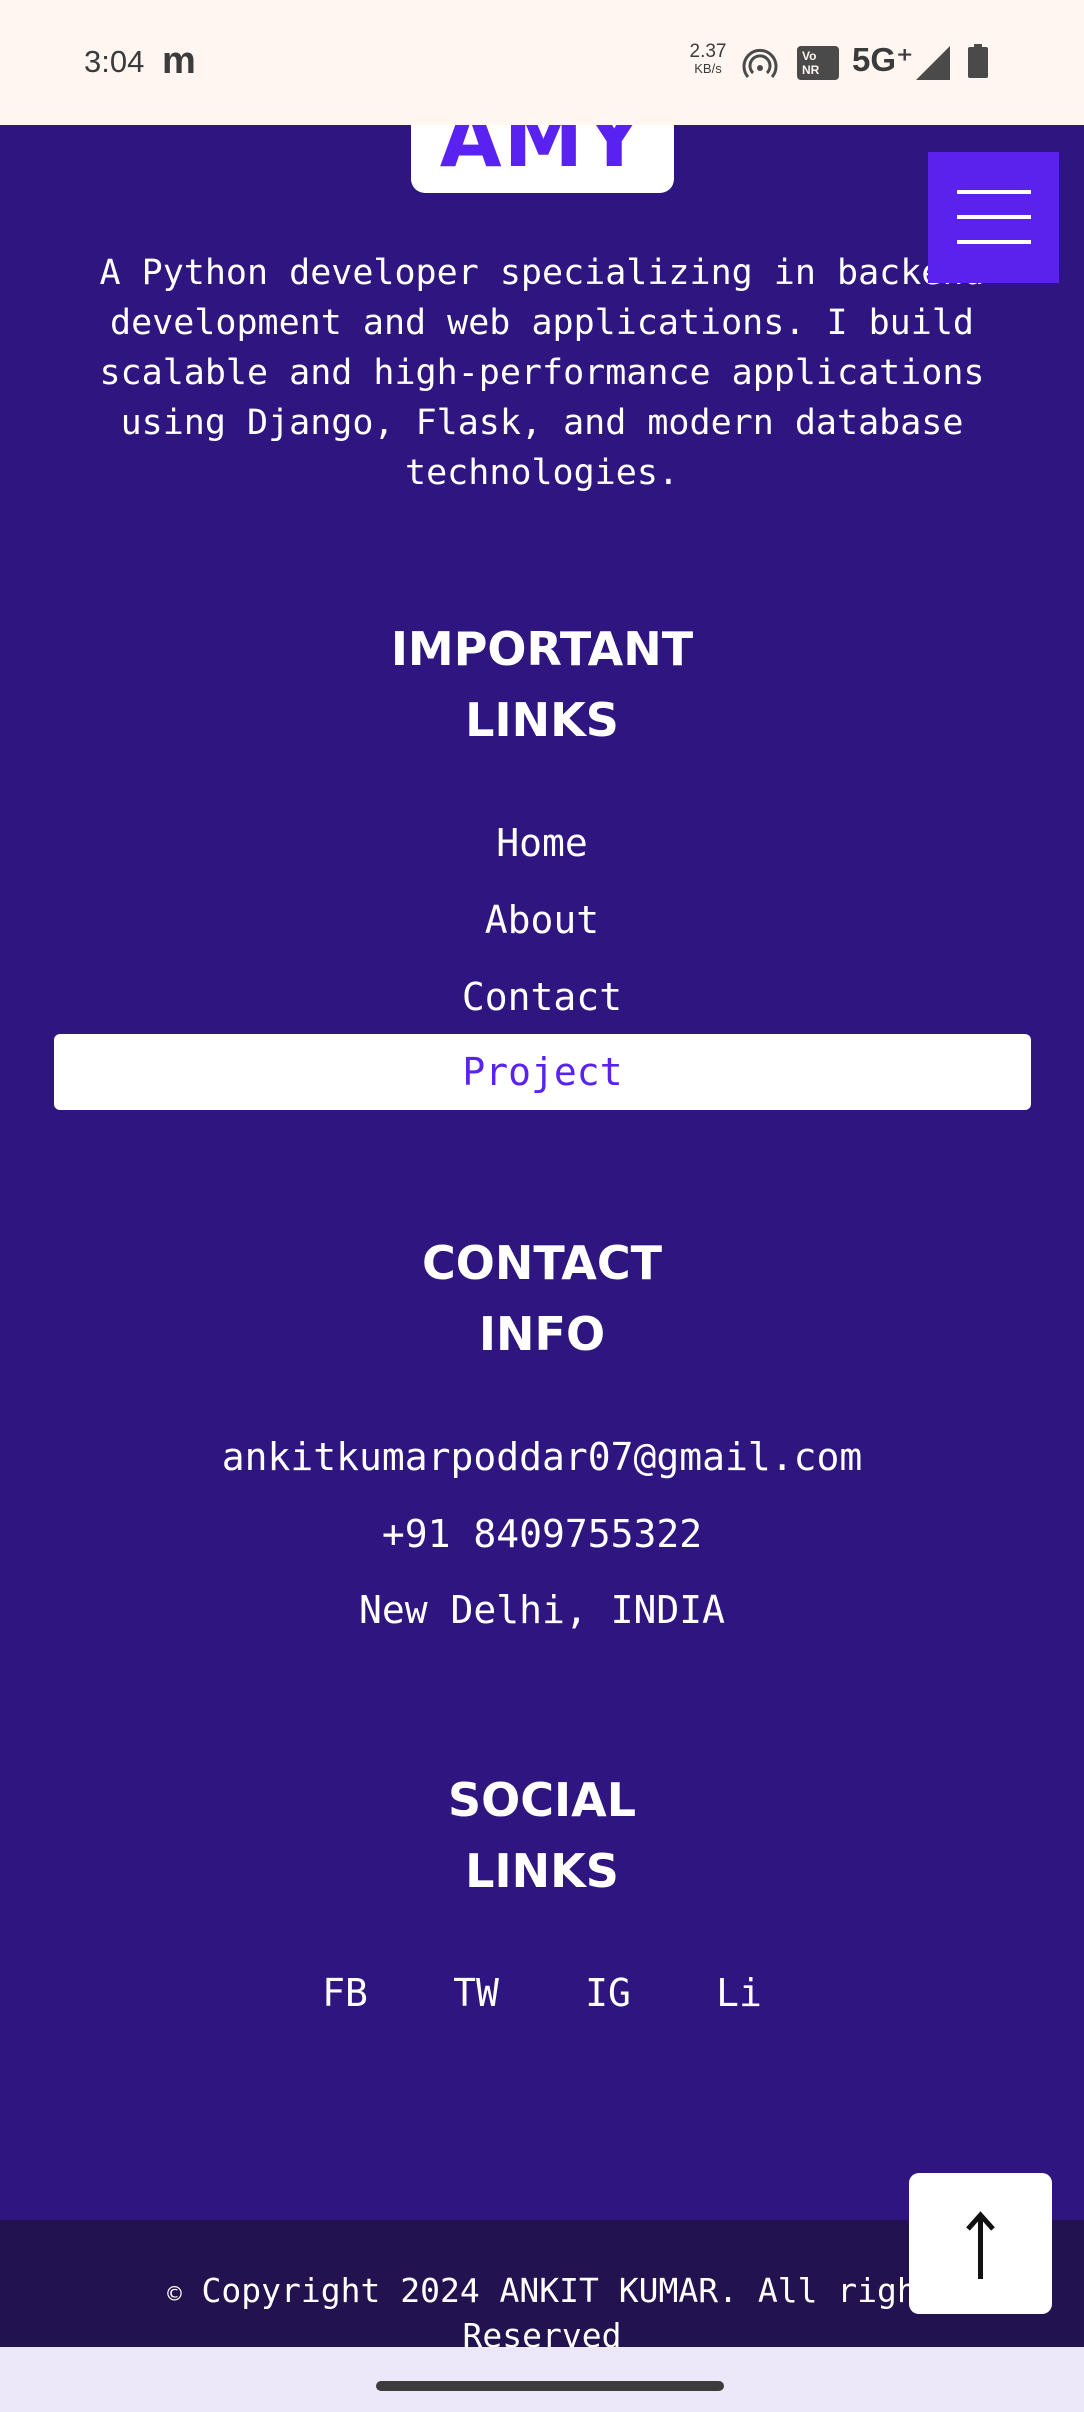  I want to click on social-link-twitter: TW, so click(476, 1993).